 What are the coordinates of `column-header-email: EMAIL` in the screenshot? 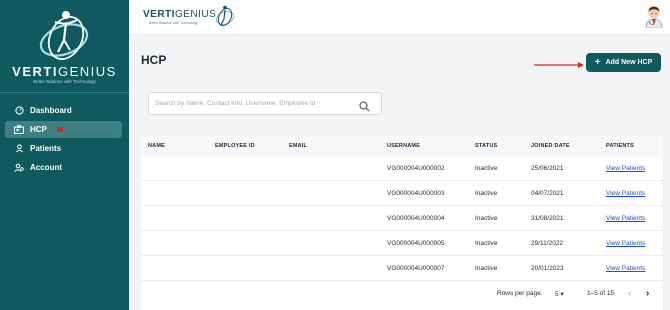 It's located at (298, 146).